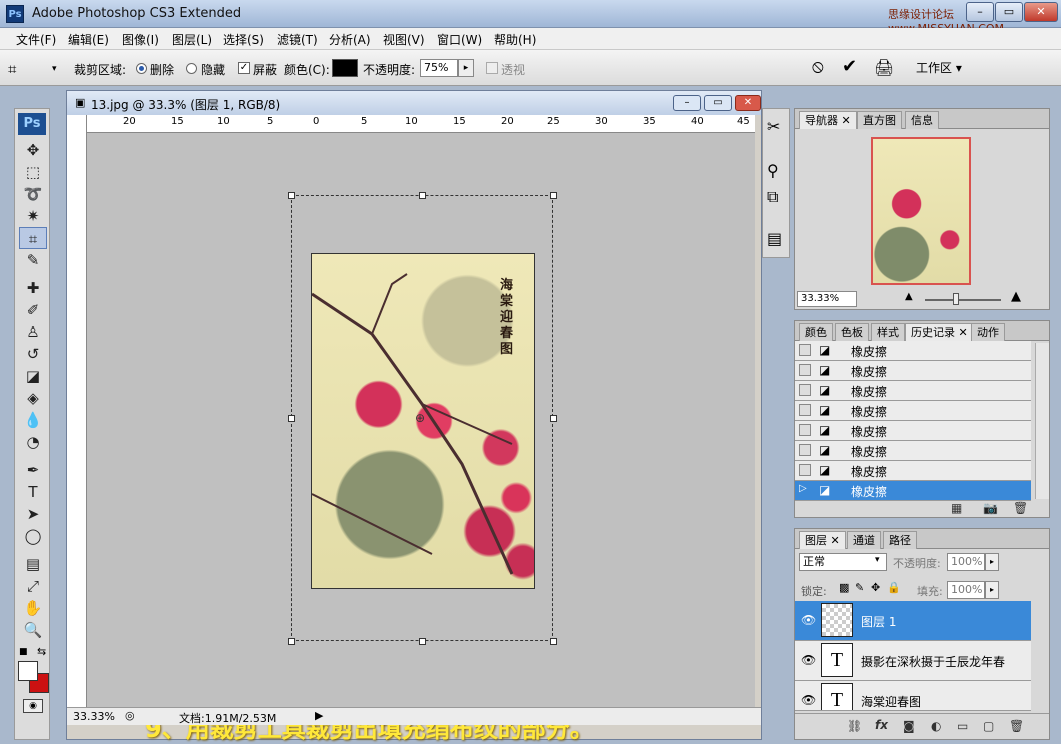 The image size is (1061, 744). I want to click on fill-arrow-icon: ▸, so click(992, 590).